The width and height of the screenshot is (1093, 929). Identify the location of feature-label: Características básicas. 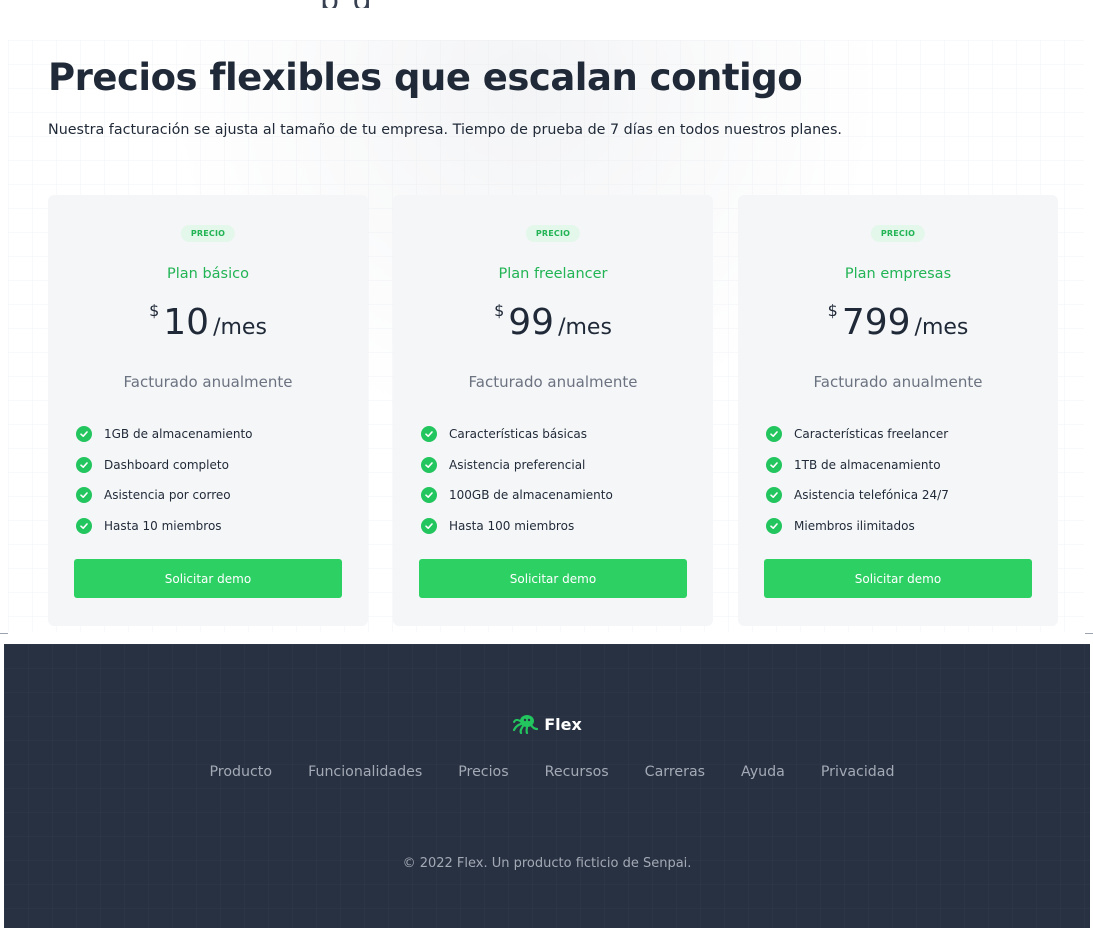
(518, 434).